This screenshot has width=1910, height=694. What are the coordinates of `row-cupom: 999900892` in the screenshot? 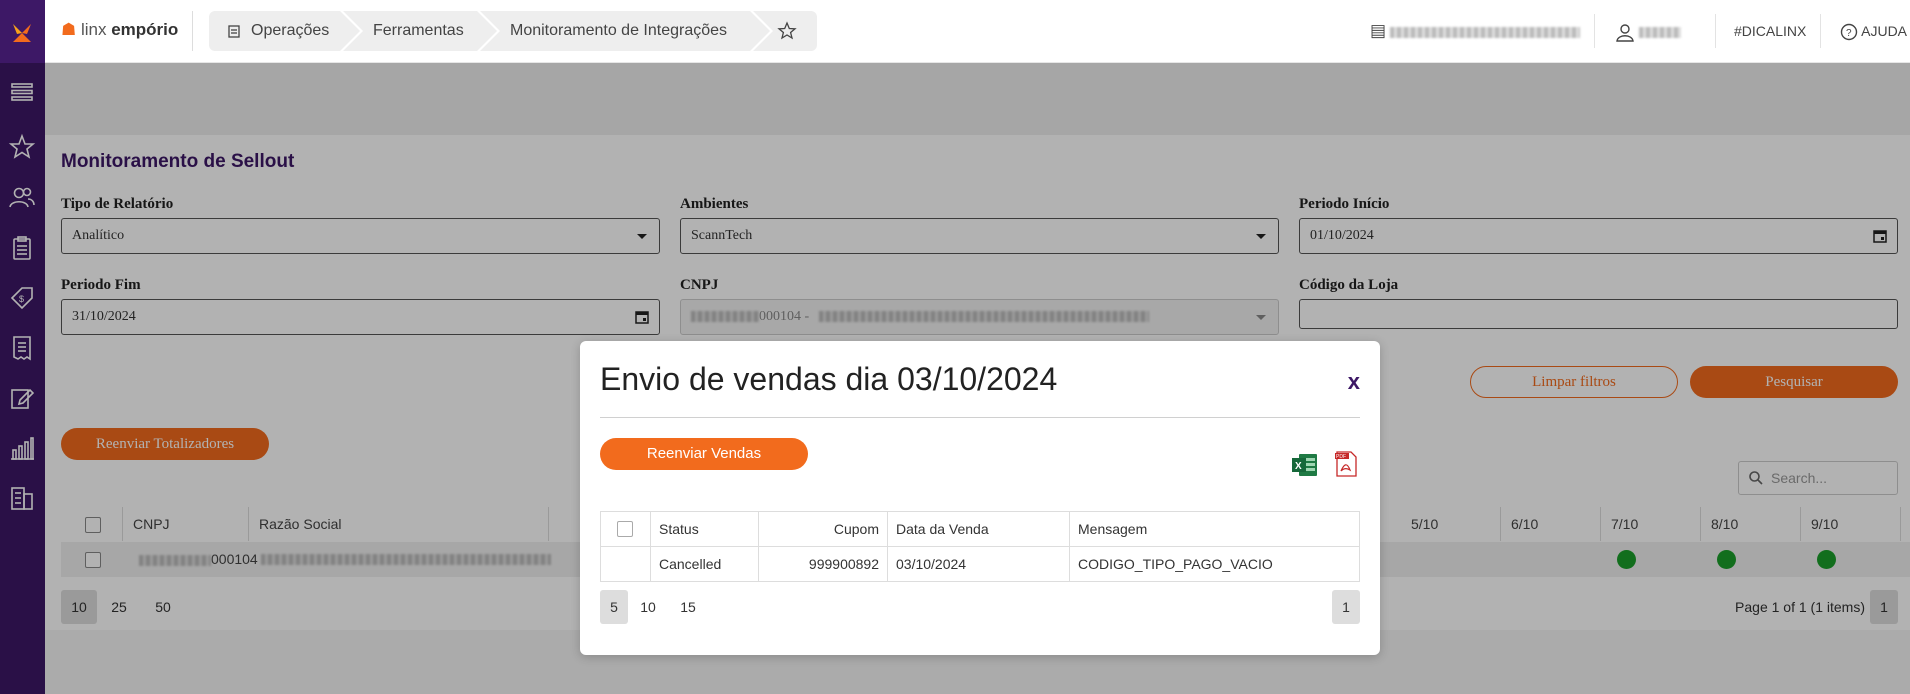 It's located at (823, 564).